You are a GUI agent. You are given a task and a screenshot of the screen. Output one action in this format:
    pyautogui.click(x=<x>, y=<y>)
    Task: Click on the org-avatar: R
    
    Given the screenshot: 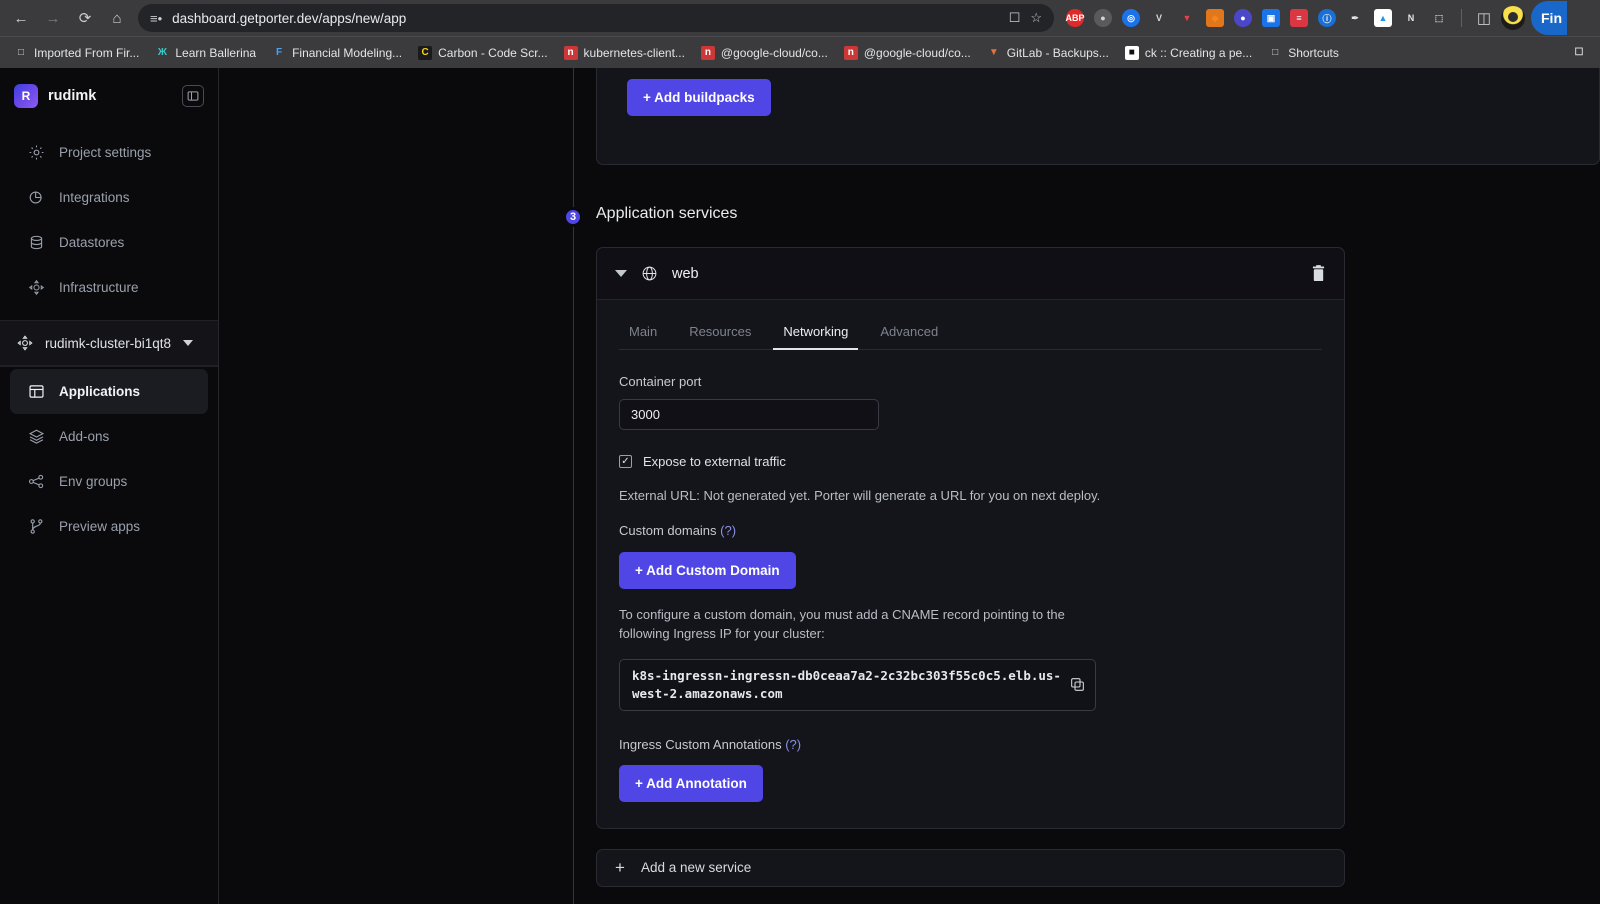 What is the action you would take?
    pyautogui.click(x=26, y=96)
    